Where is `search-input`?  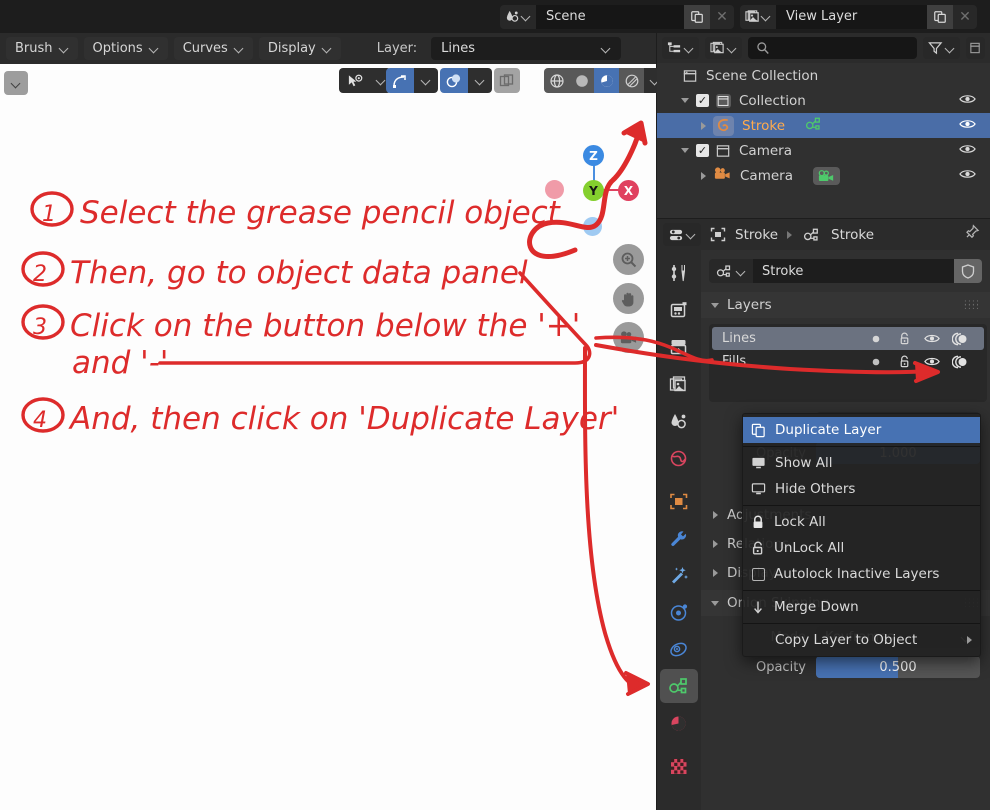 search-input is located at coordinates (832, 48).